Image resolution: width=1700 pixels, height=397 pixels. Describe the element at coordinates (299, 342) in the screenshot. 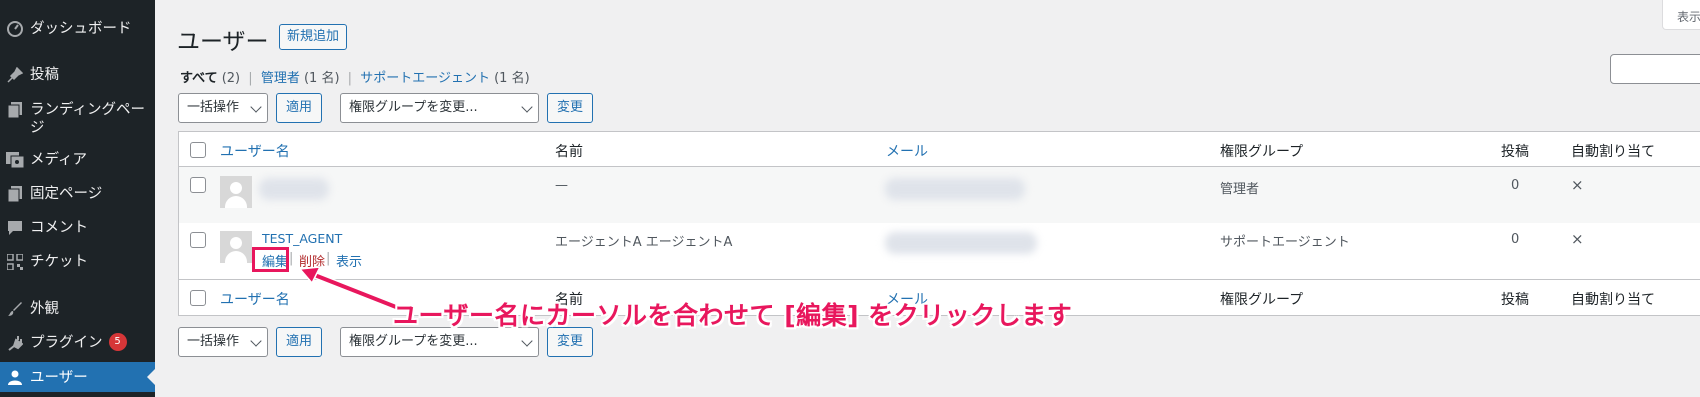

I see `bulk-apply-button-bottom: 適用` at that location.